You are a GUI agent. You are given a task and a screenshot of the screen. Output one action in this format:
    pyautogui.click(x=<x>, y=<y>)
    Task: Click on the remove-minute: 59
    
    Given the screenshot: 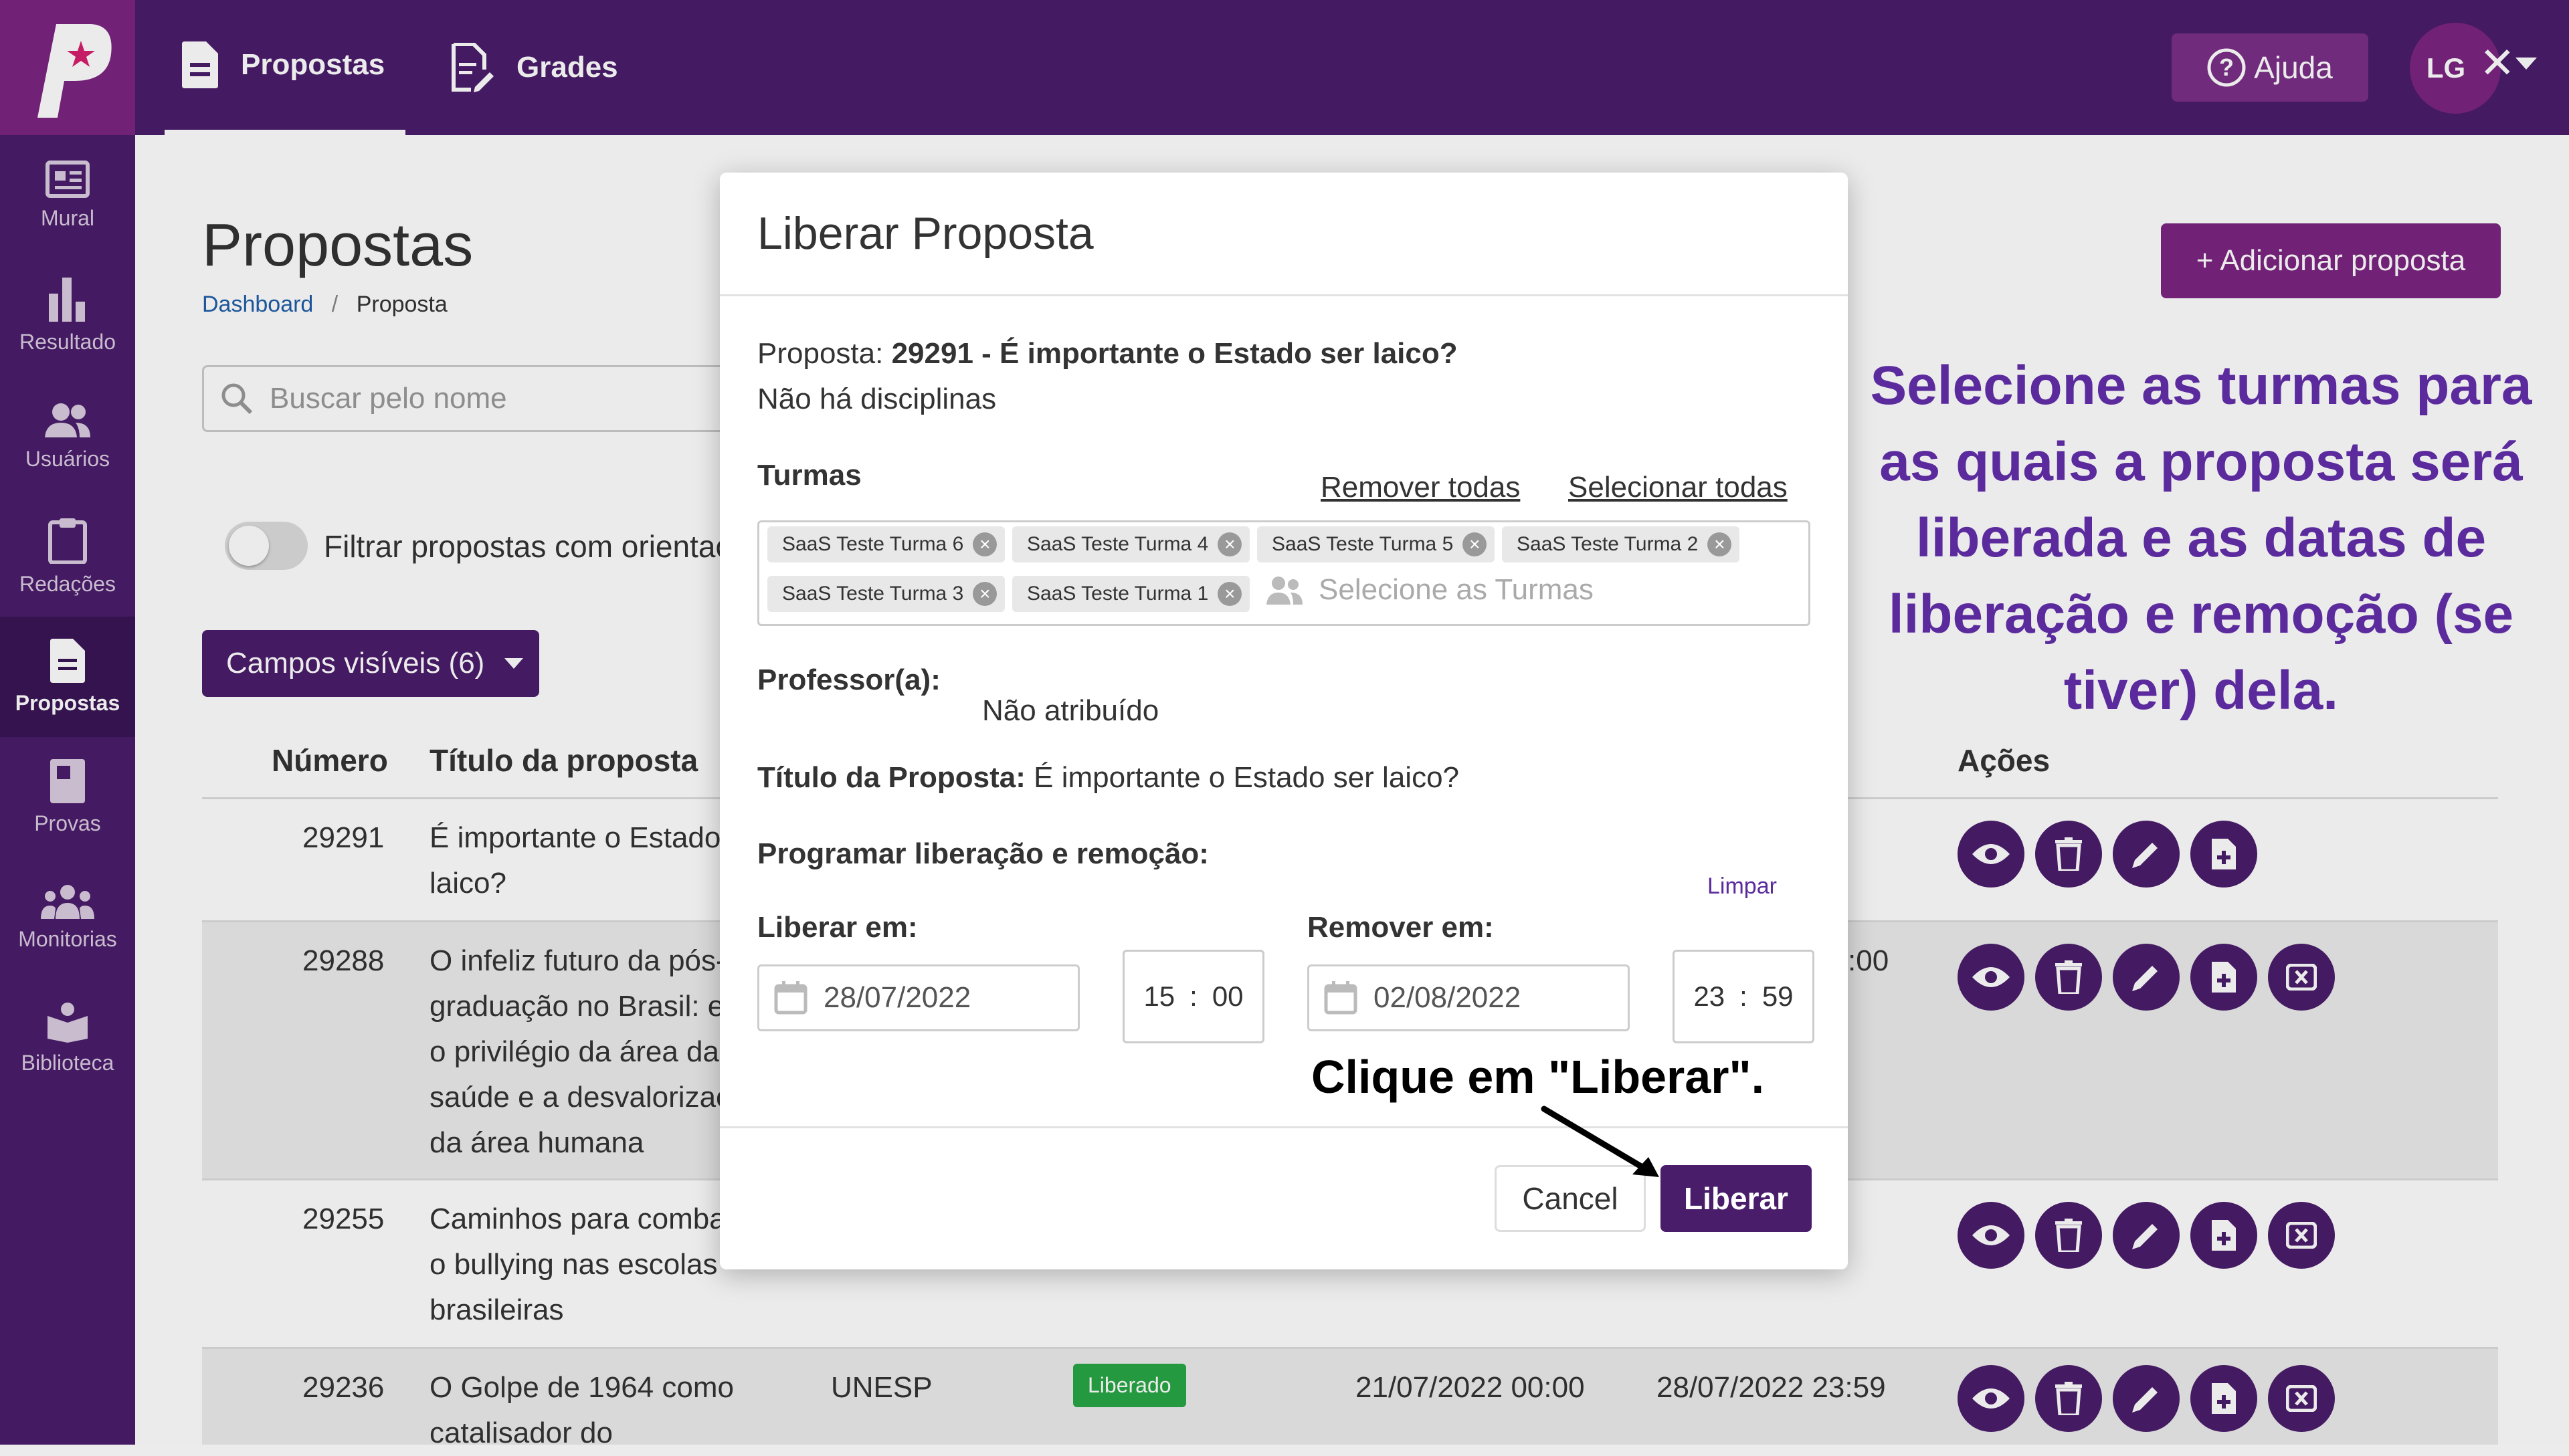 What is the action you would take?
    pyautogui.click(x=1778, y=996)
    